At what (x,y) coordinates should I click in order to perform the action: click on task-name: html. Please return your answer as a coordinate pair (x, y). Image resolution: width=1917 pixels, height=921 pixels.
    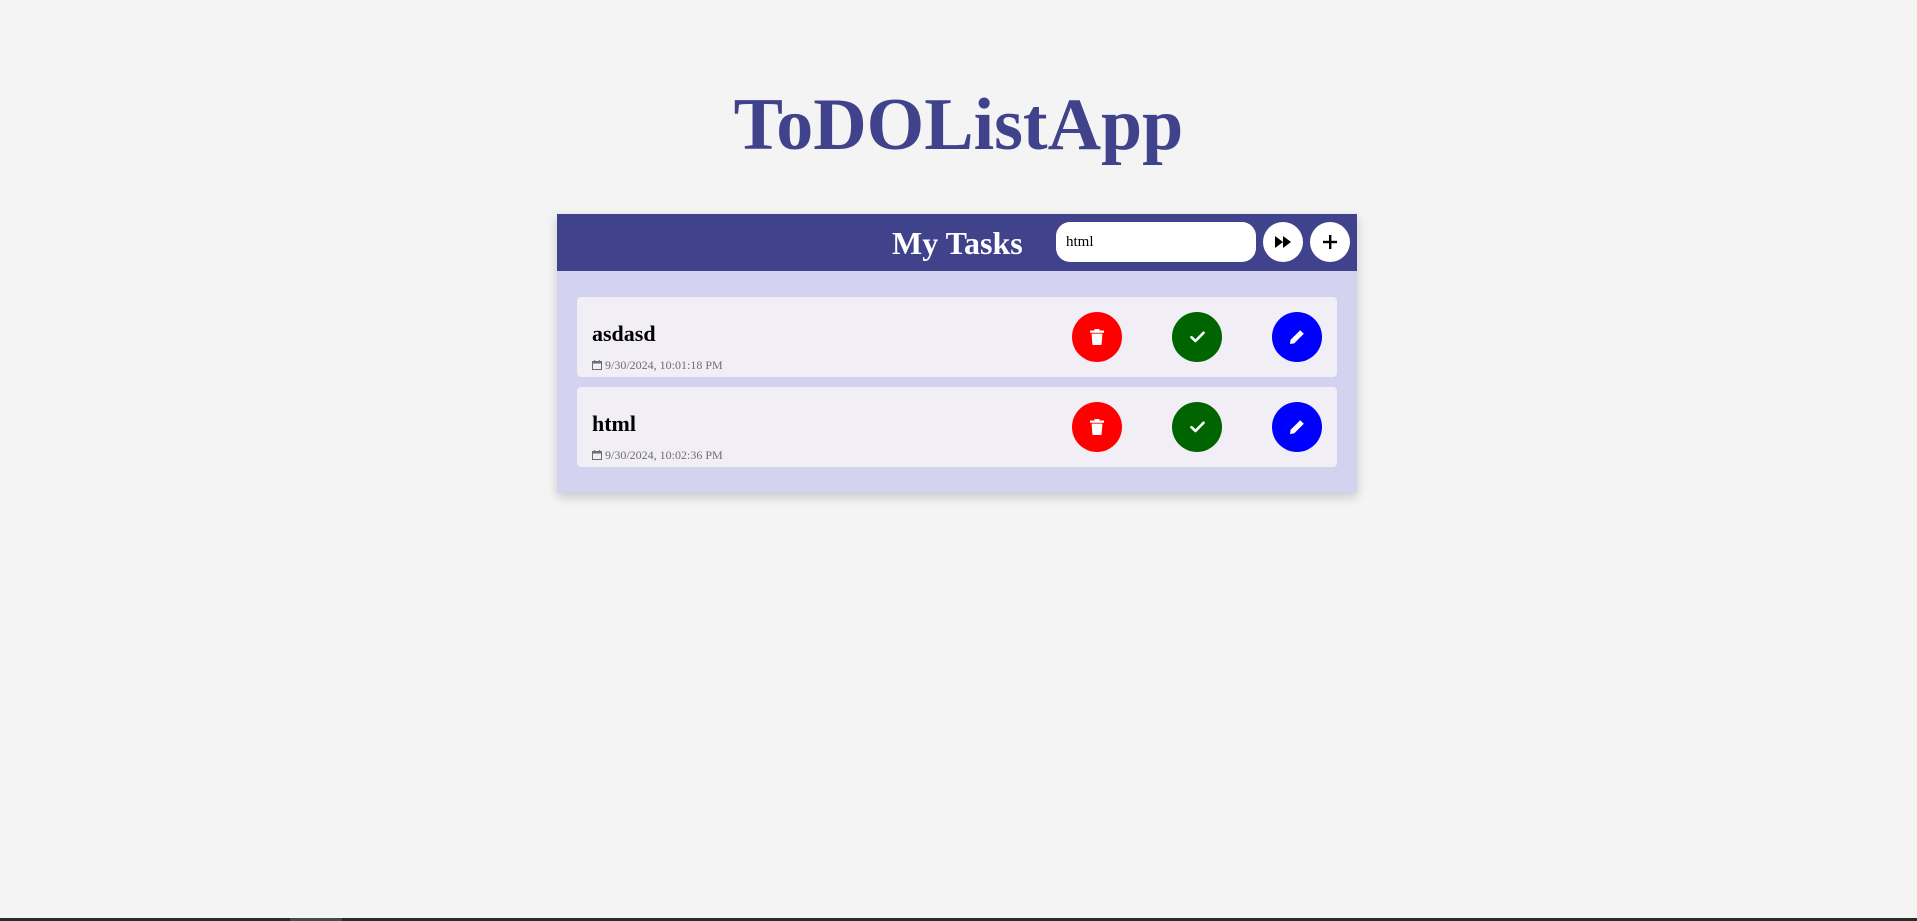
    Looking at the image, I should click on (614, 423).